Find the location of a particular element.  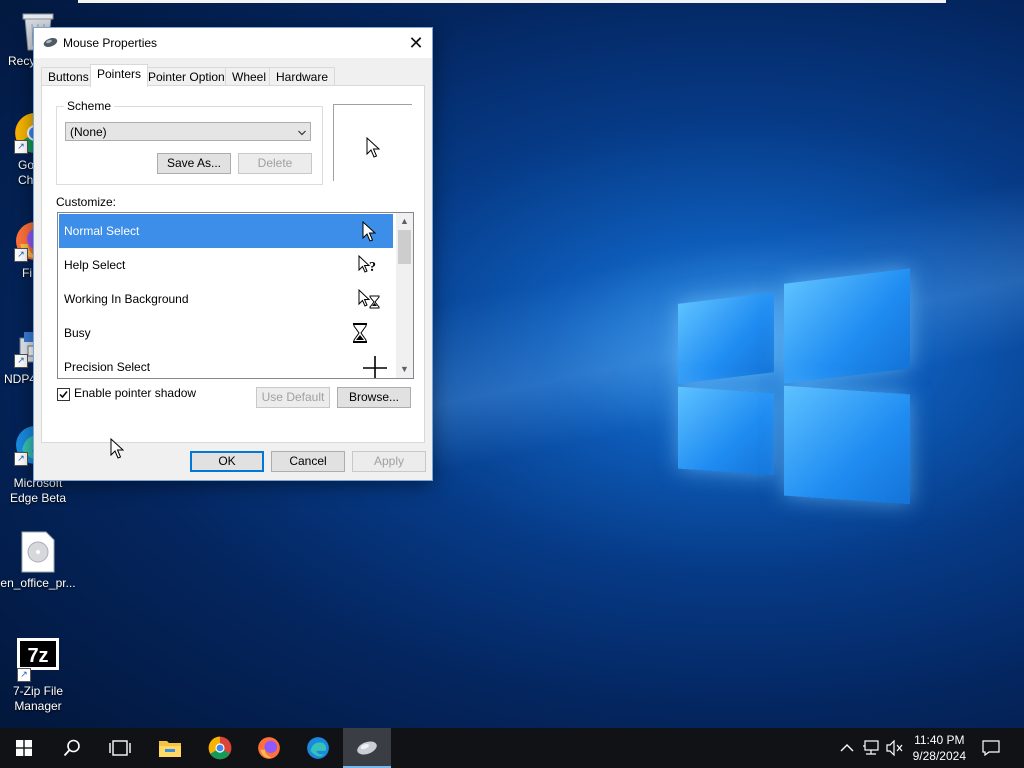

dialog-title-bar: Mouse Properties ✕ is located at coordinates (233, 43).